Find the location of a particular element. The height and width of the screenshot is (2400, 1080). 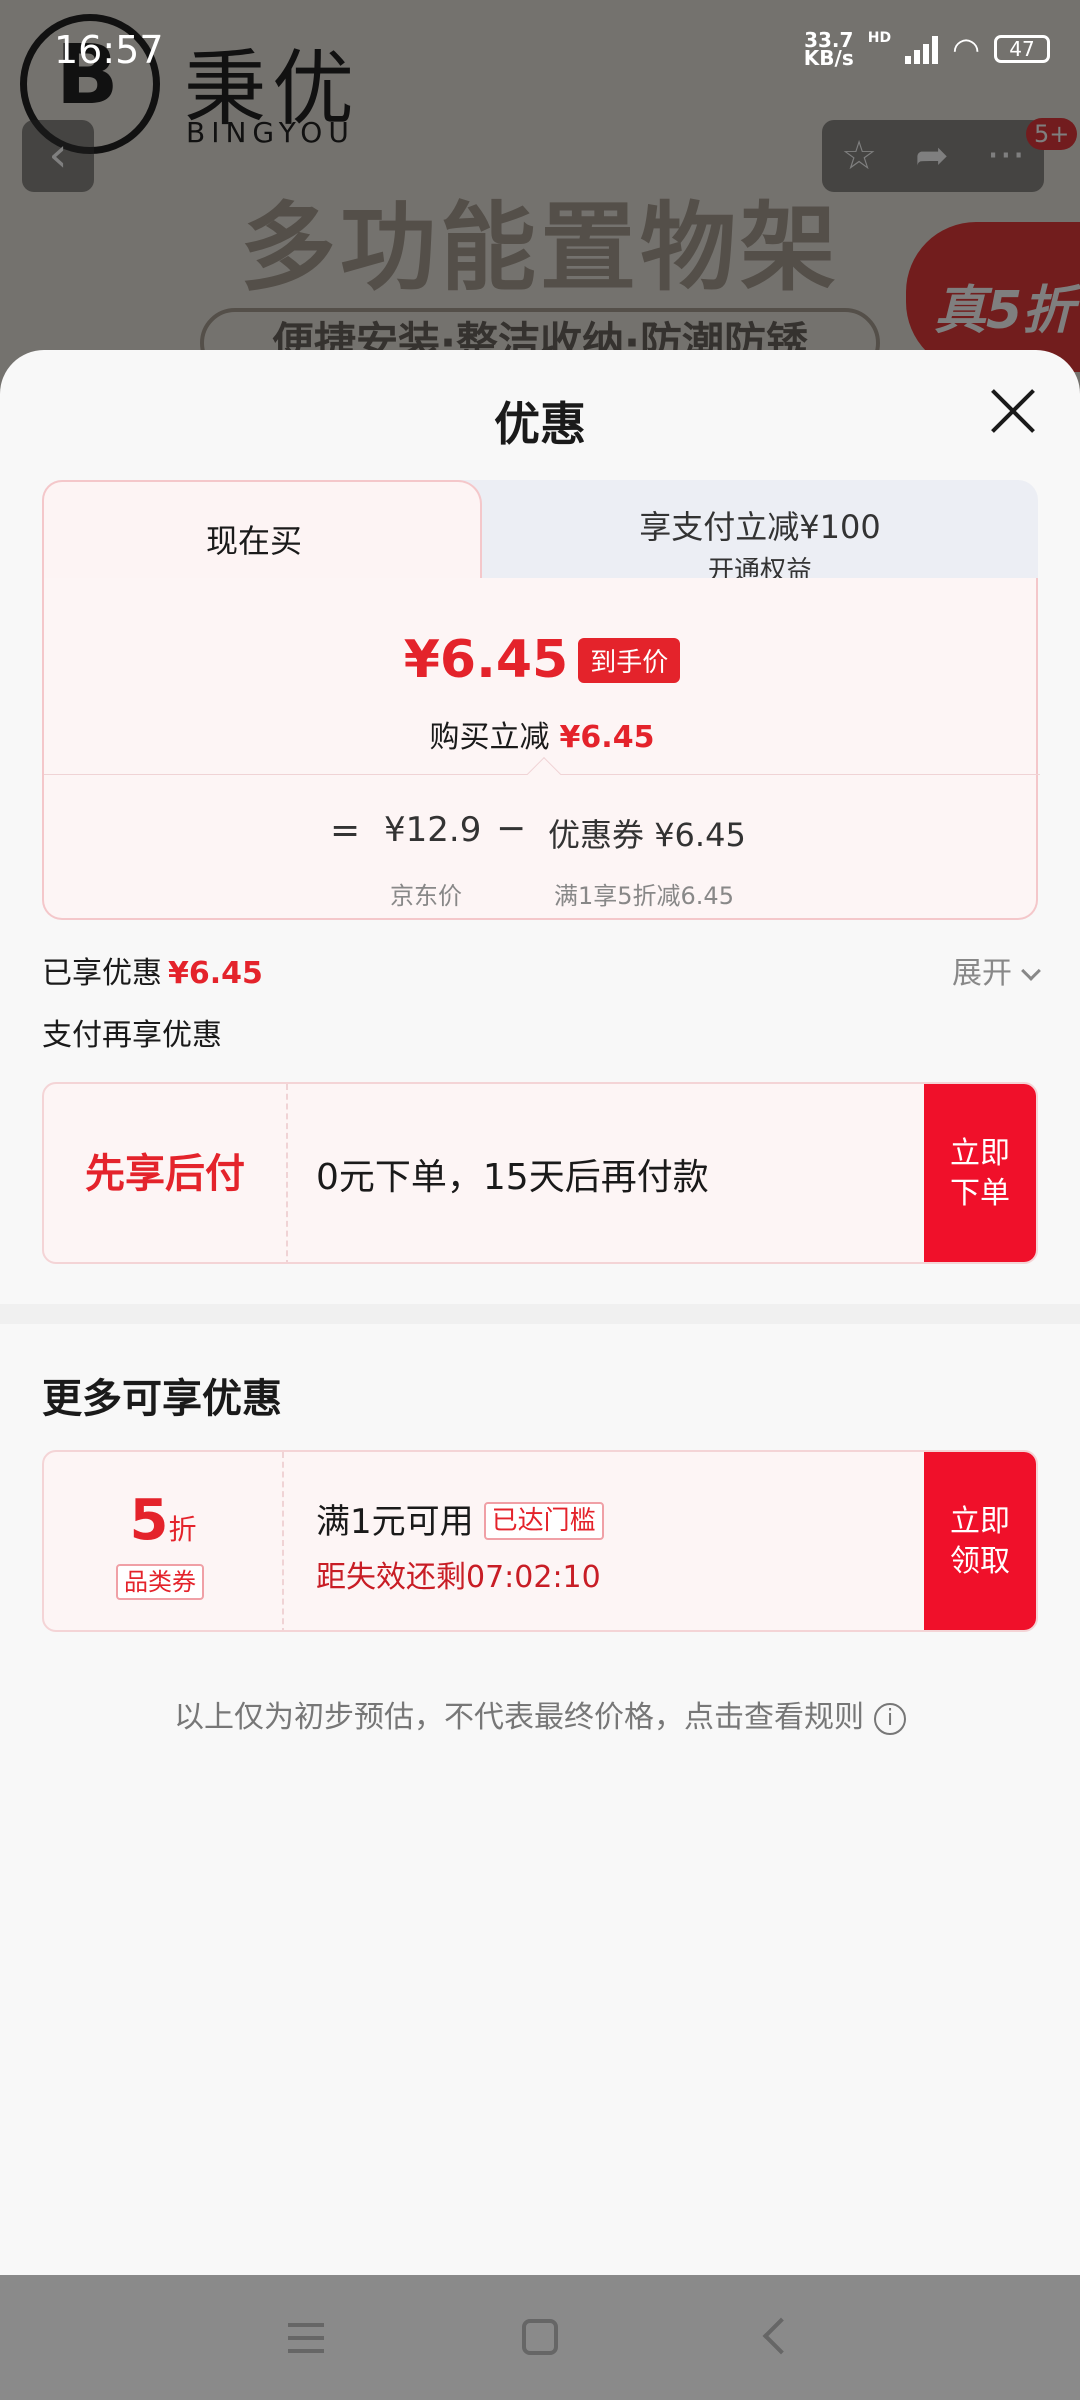

order-now-line2: 下单 is located at coordinates (980, 1193).